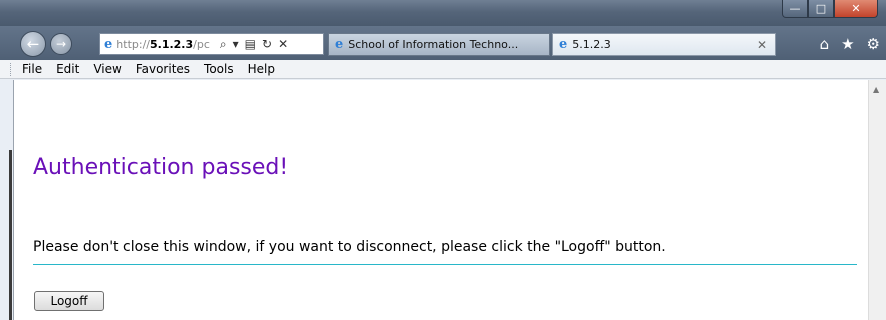 The width and height of the screenshot is (886, 320). I want to click on dropdown-icon: ▾, so click(236, 44).